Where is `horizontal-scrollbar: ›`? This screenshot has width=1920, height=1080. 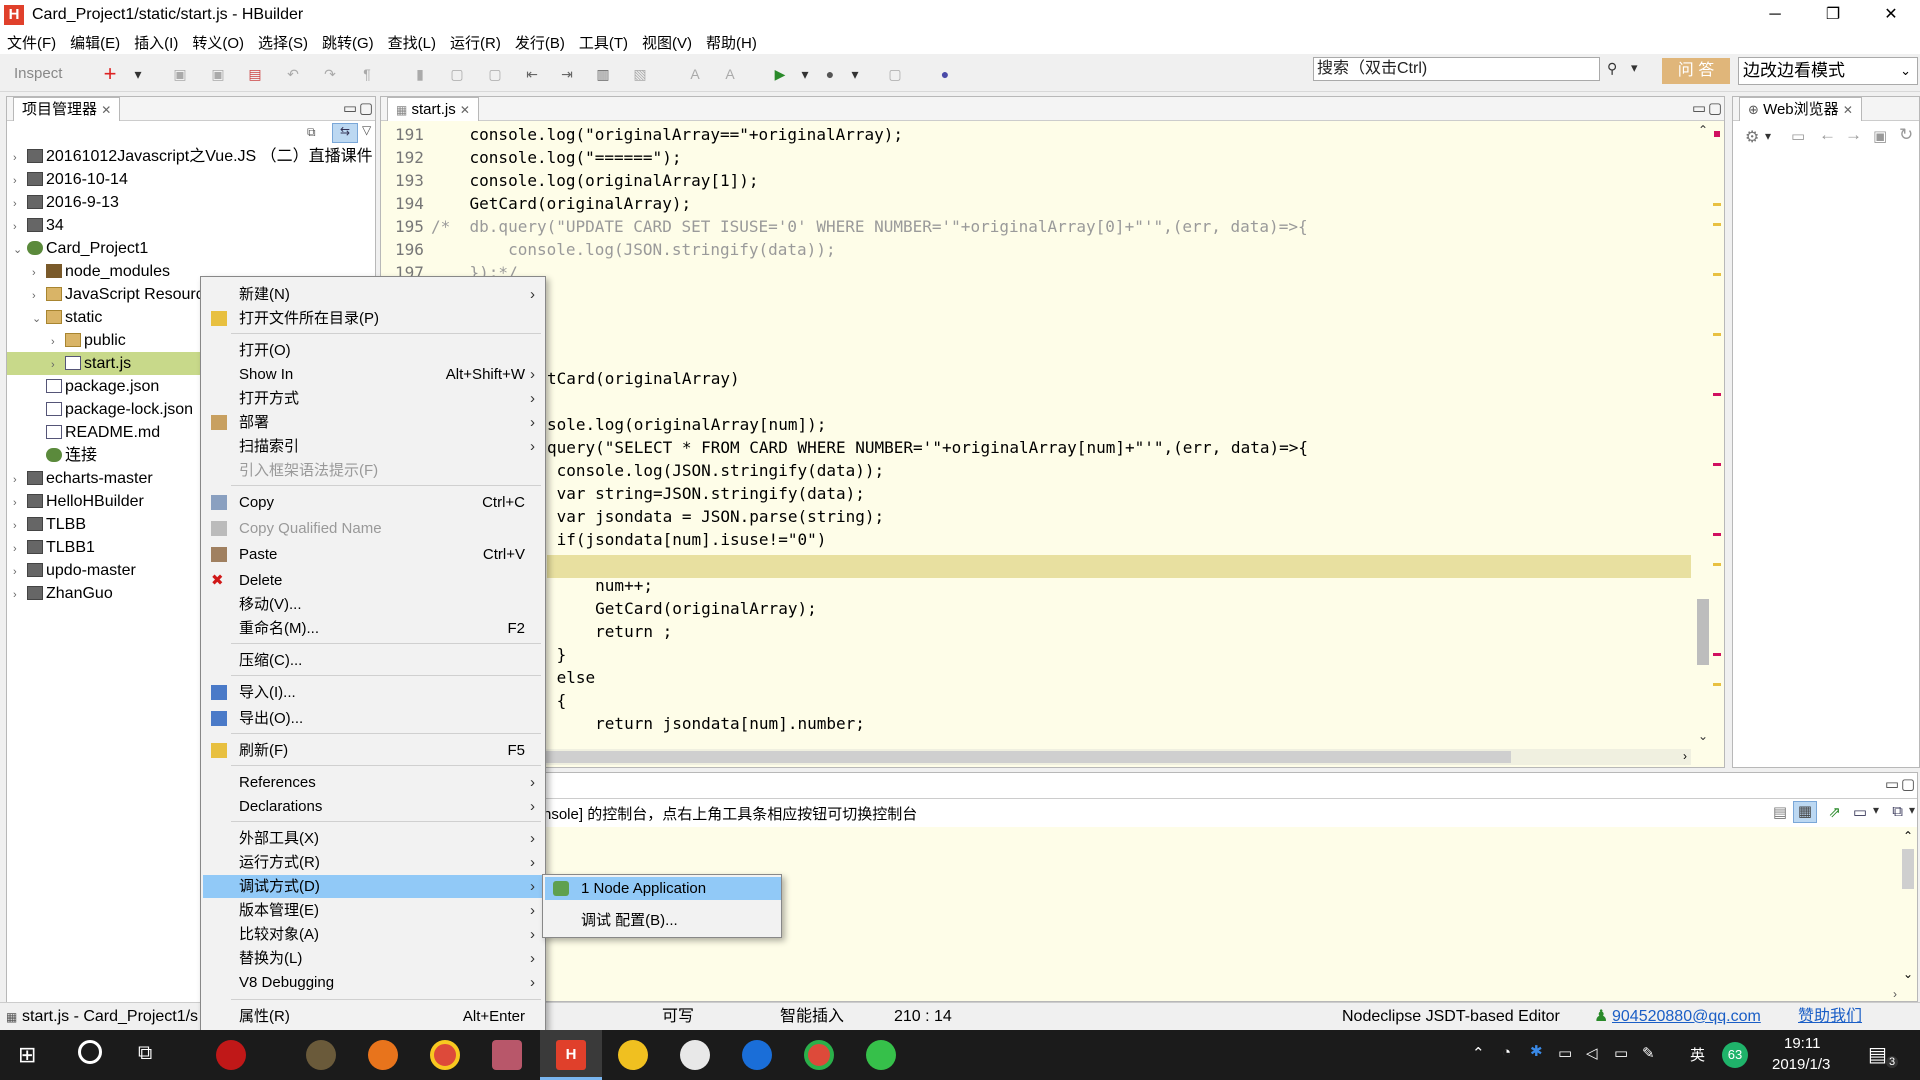 horizontal-scrollbar: › is located at coordinates (1116, 757).